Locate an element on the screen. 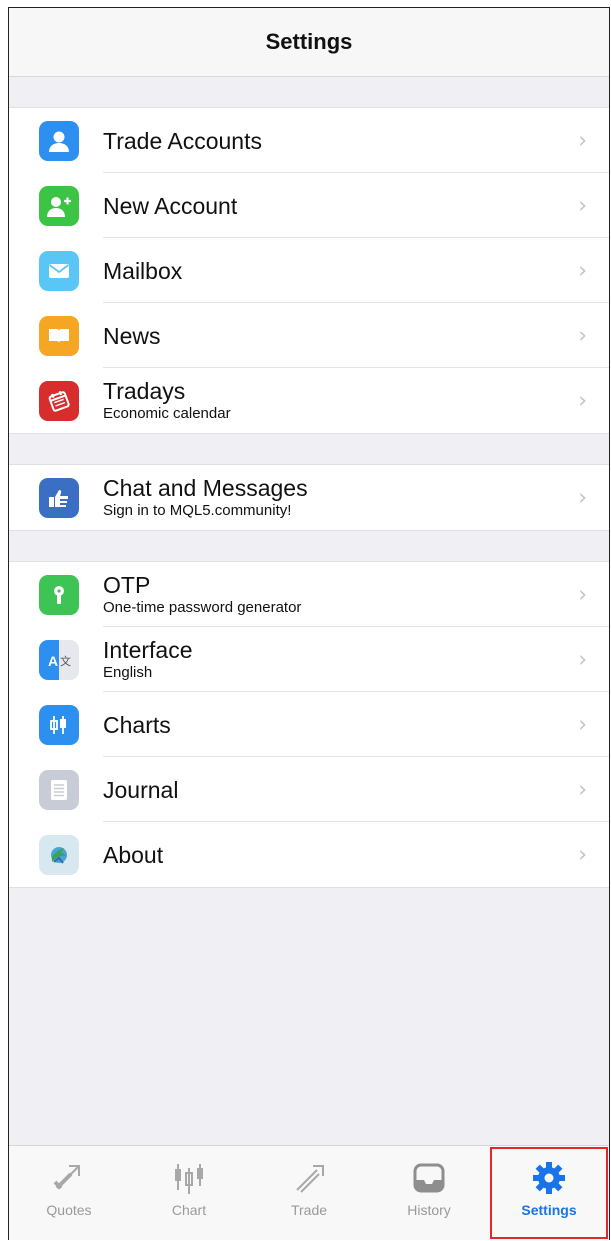 The height and width of the screenshot is (1241, 611). mailbox-item: Mailbox › is located at coordinates (309, 270).